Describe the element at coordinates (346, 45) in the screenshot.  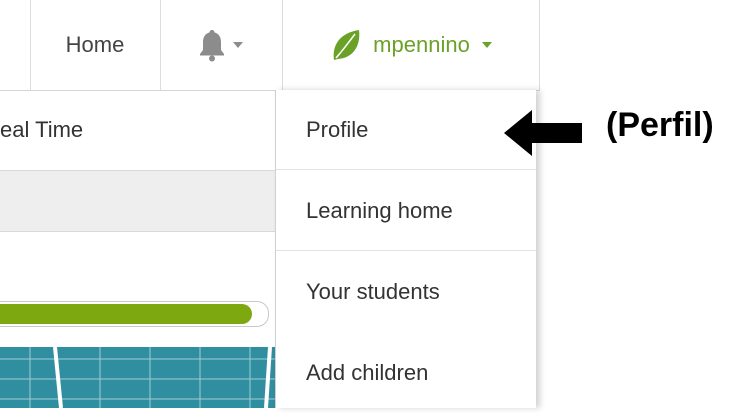
I see `leaf-icon` at that location.